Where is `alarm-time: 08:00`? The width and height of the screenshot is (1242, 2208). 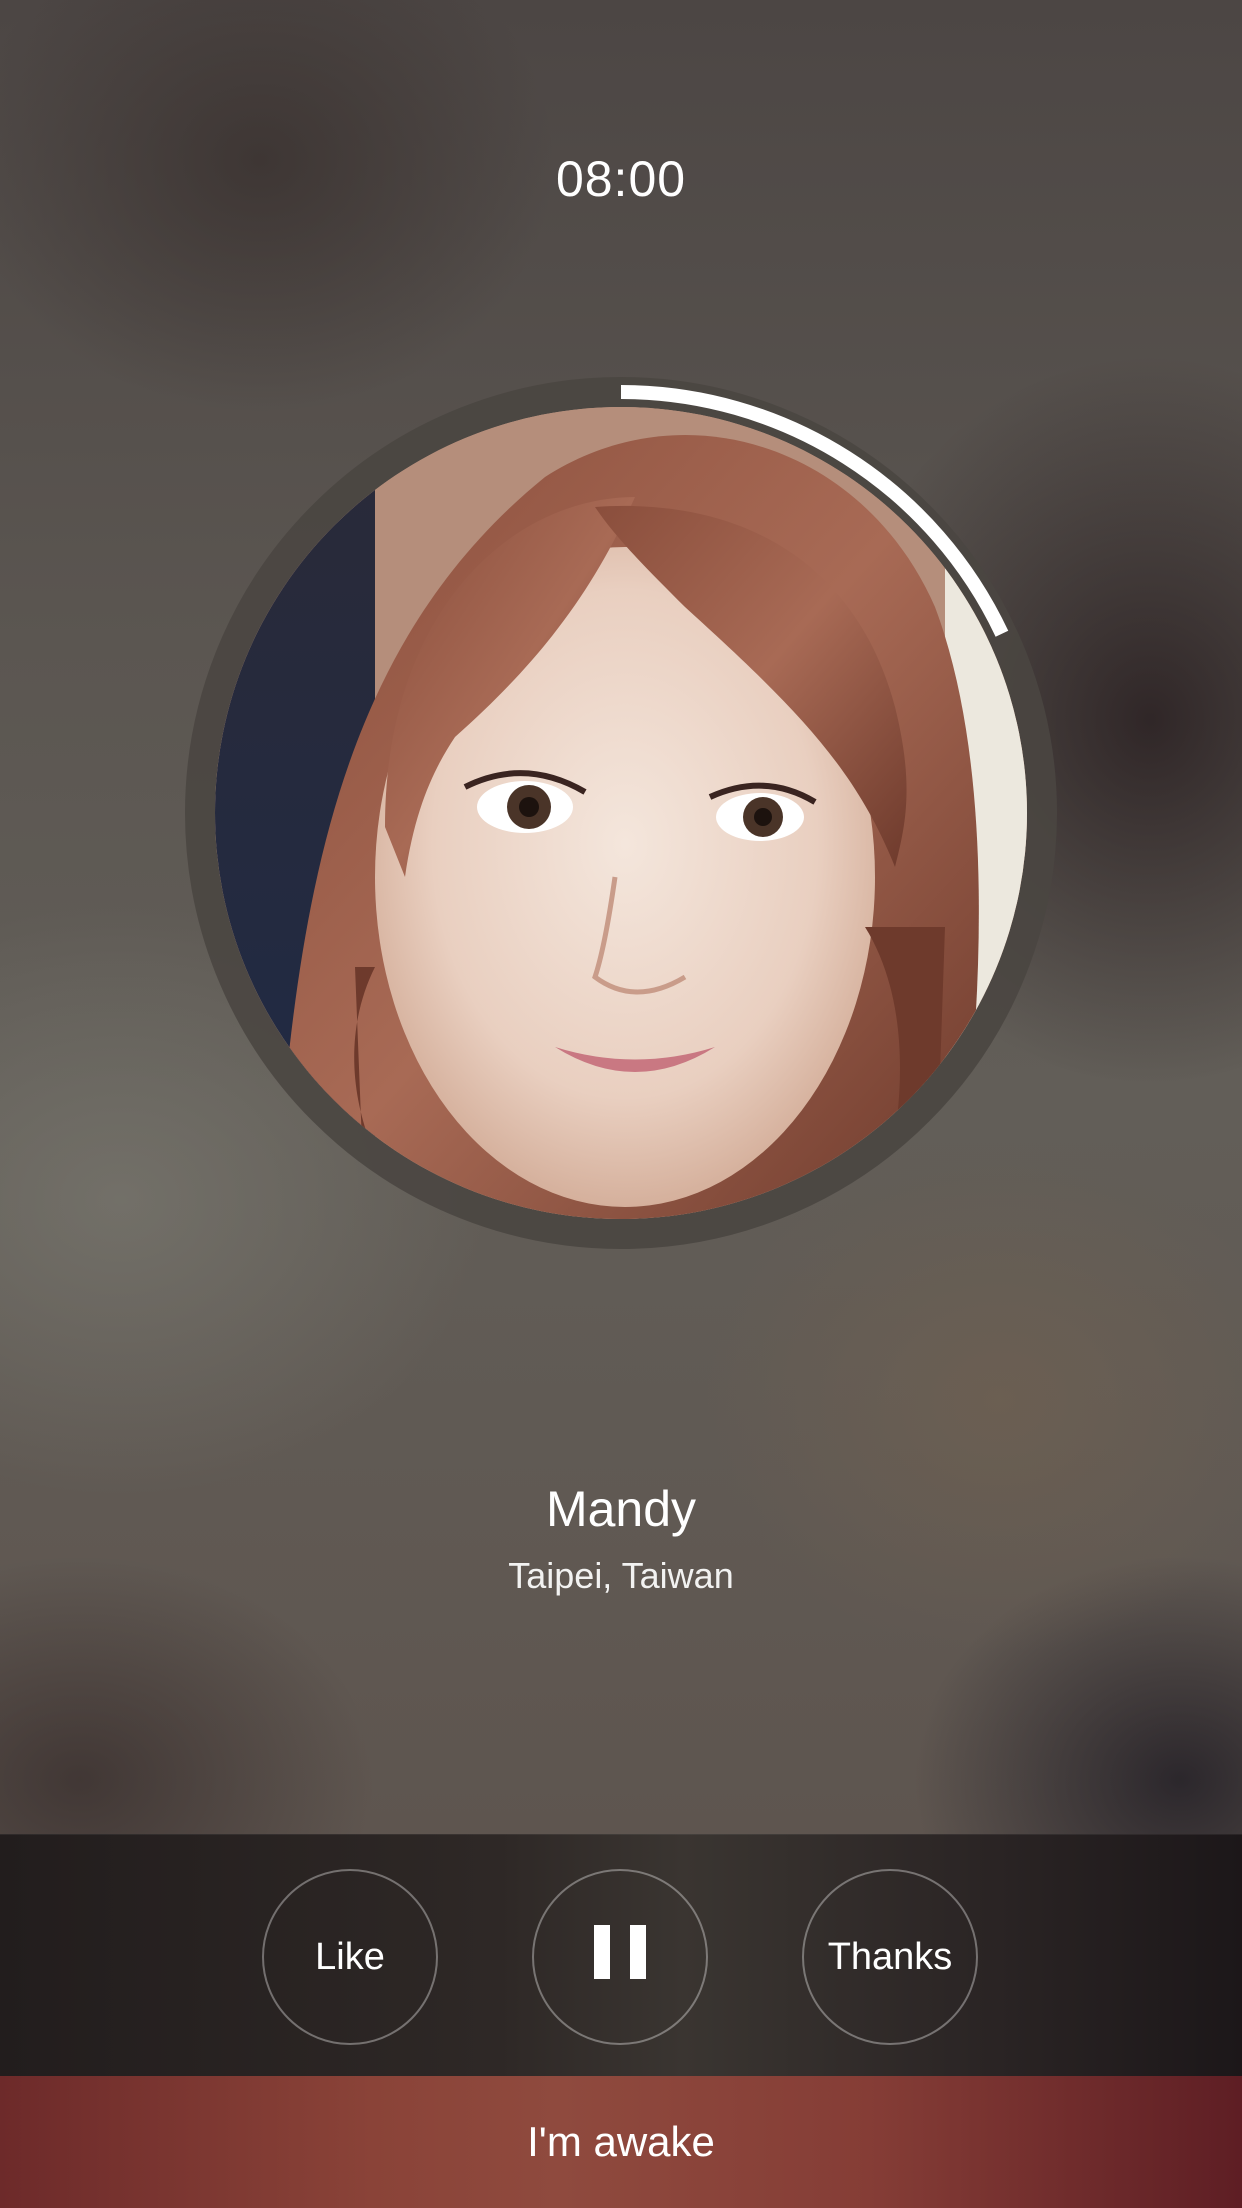 alarm-time: 08:00 is located at coordinates (621, 179).